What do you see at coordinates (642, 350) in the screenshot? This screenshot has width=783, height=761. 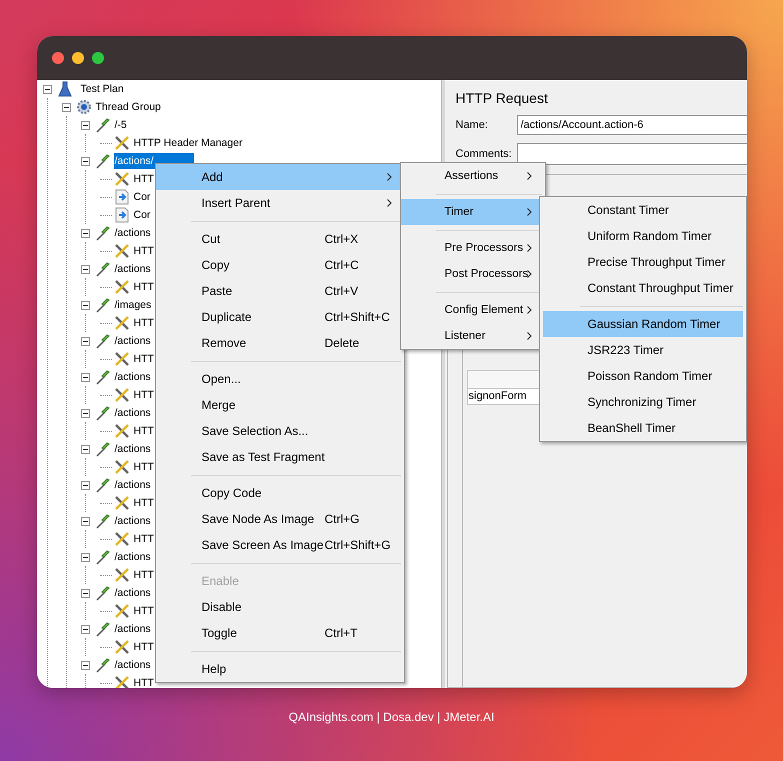 I see `menu-item: JSR223 Timer` at bounding box center [642, 350].